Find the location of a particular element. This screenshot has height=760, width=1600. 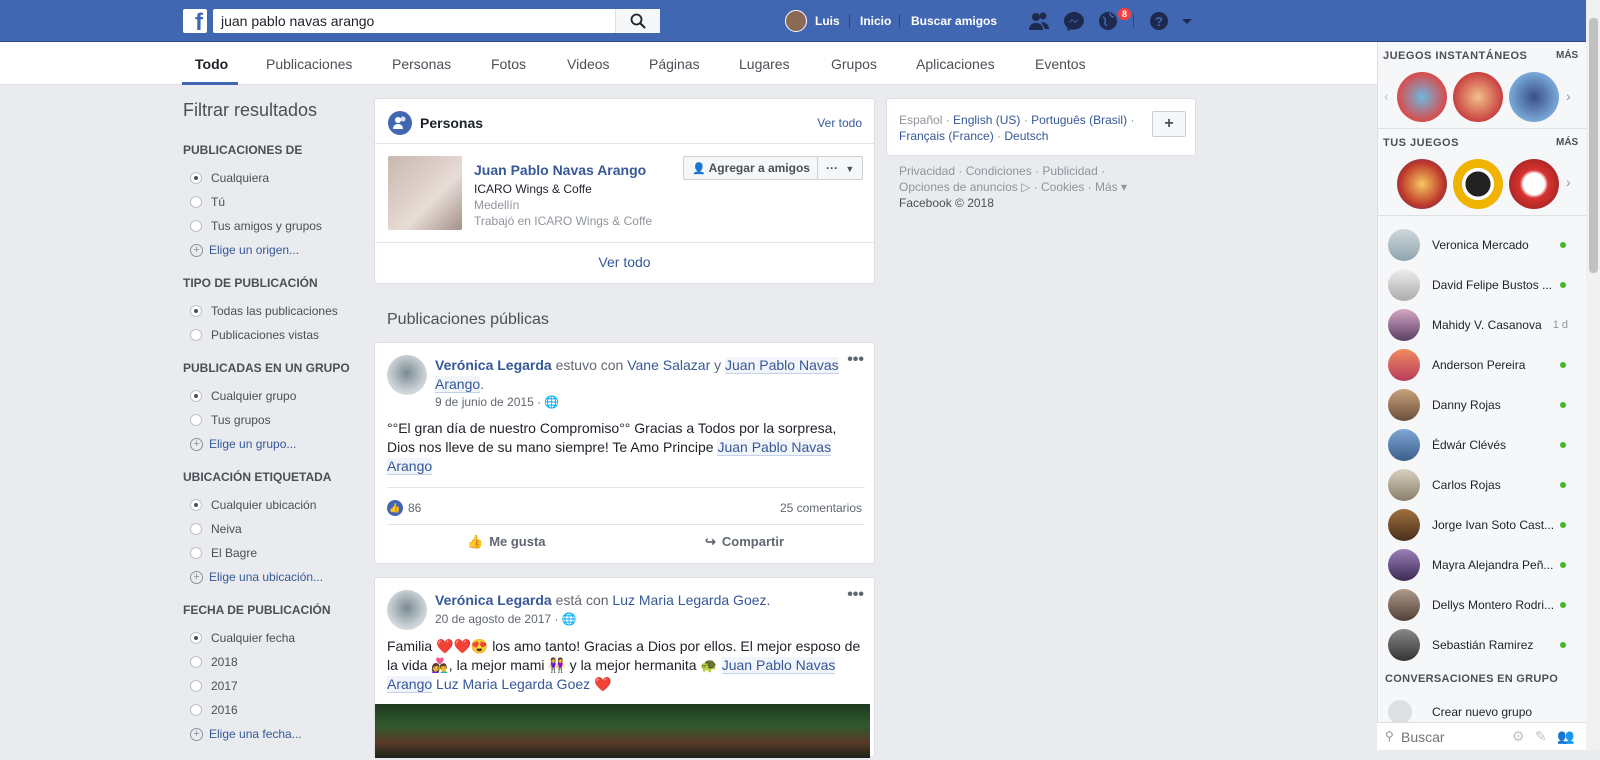

comment-count: 25 comentarios is located at coordinates (821, 508).